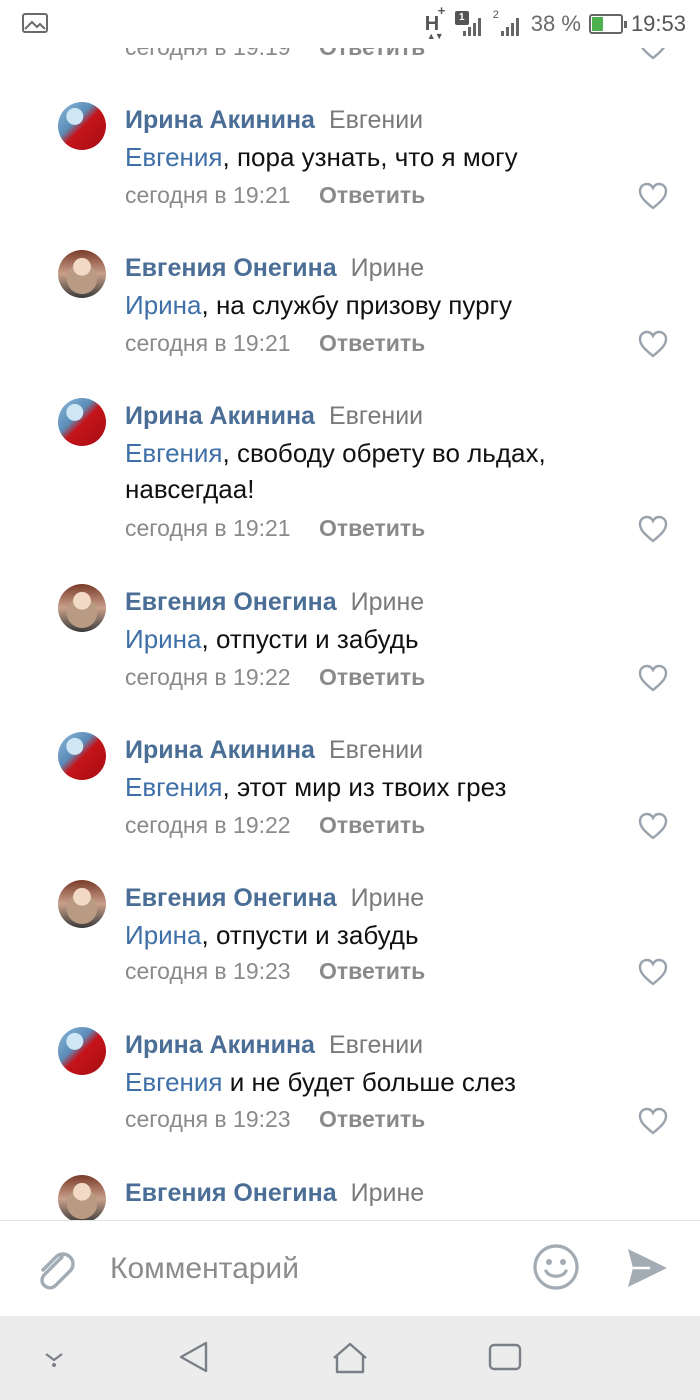 The height and width of the screenshot is (1400, 700). Describe the element at coordinates (364, 787) in the screenshot. I see `comment-text: , этот мир из твоих грез` at that location.